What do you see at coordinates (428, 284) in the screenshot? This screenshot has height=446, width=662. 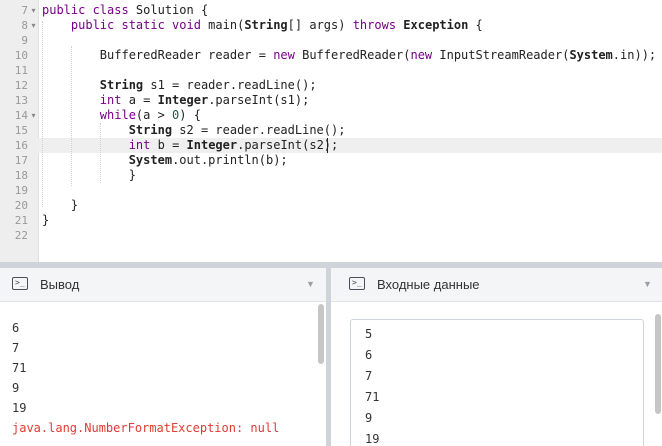 I see `input-panel-title: Входные данные` at bounding box center [428, 284].